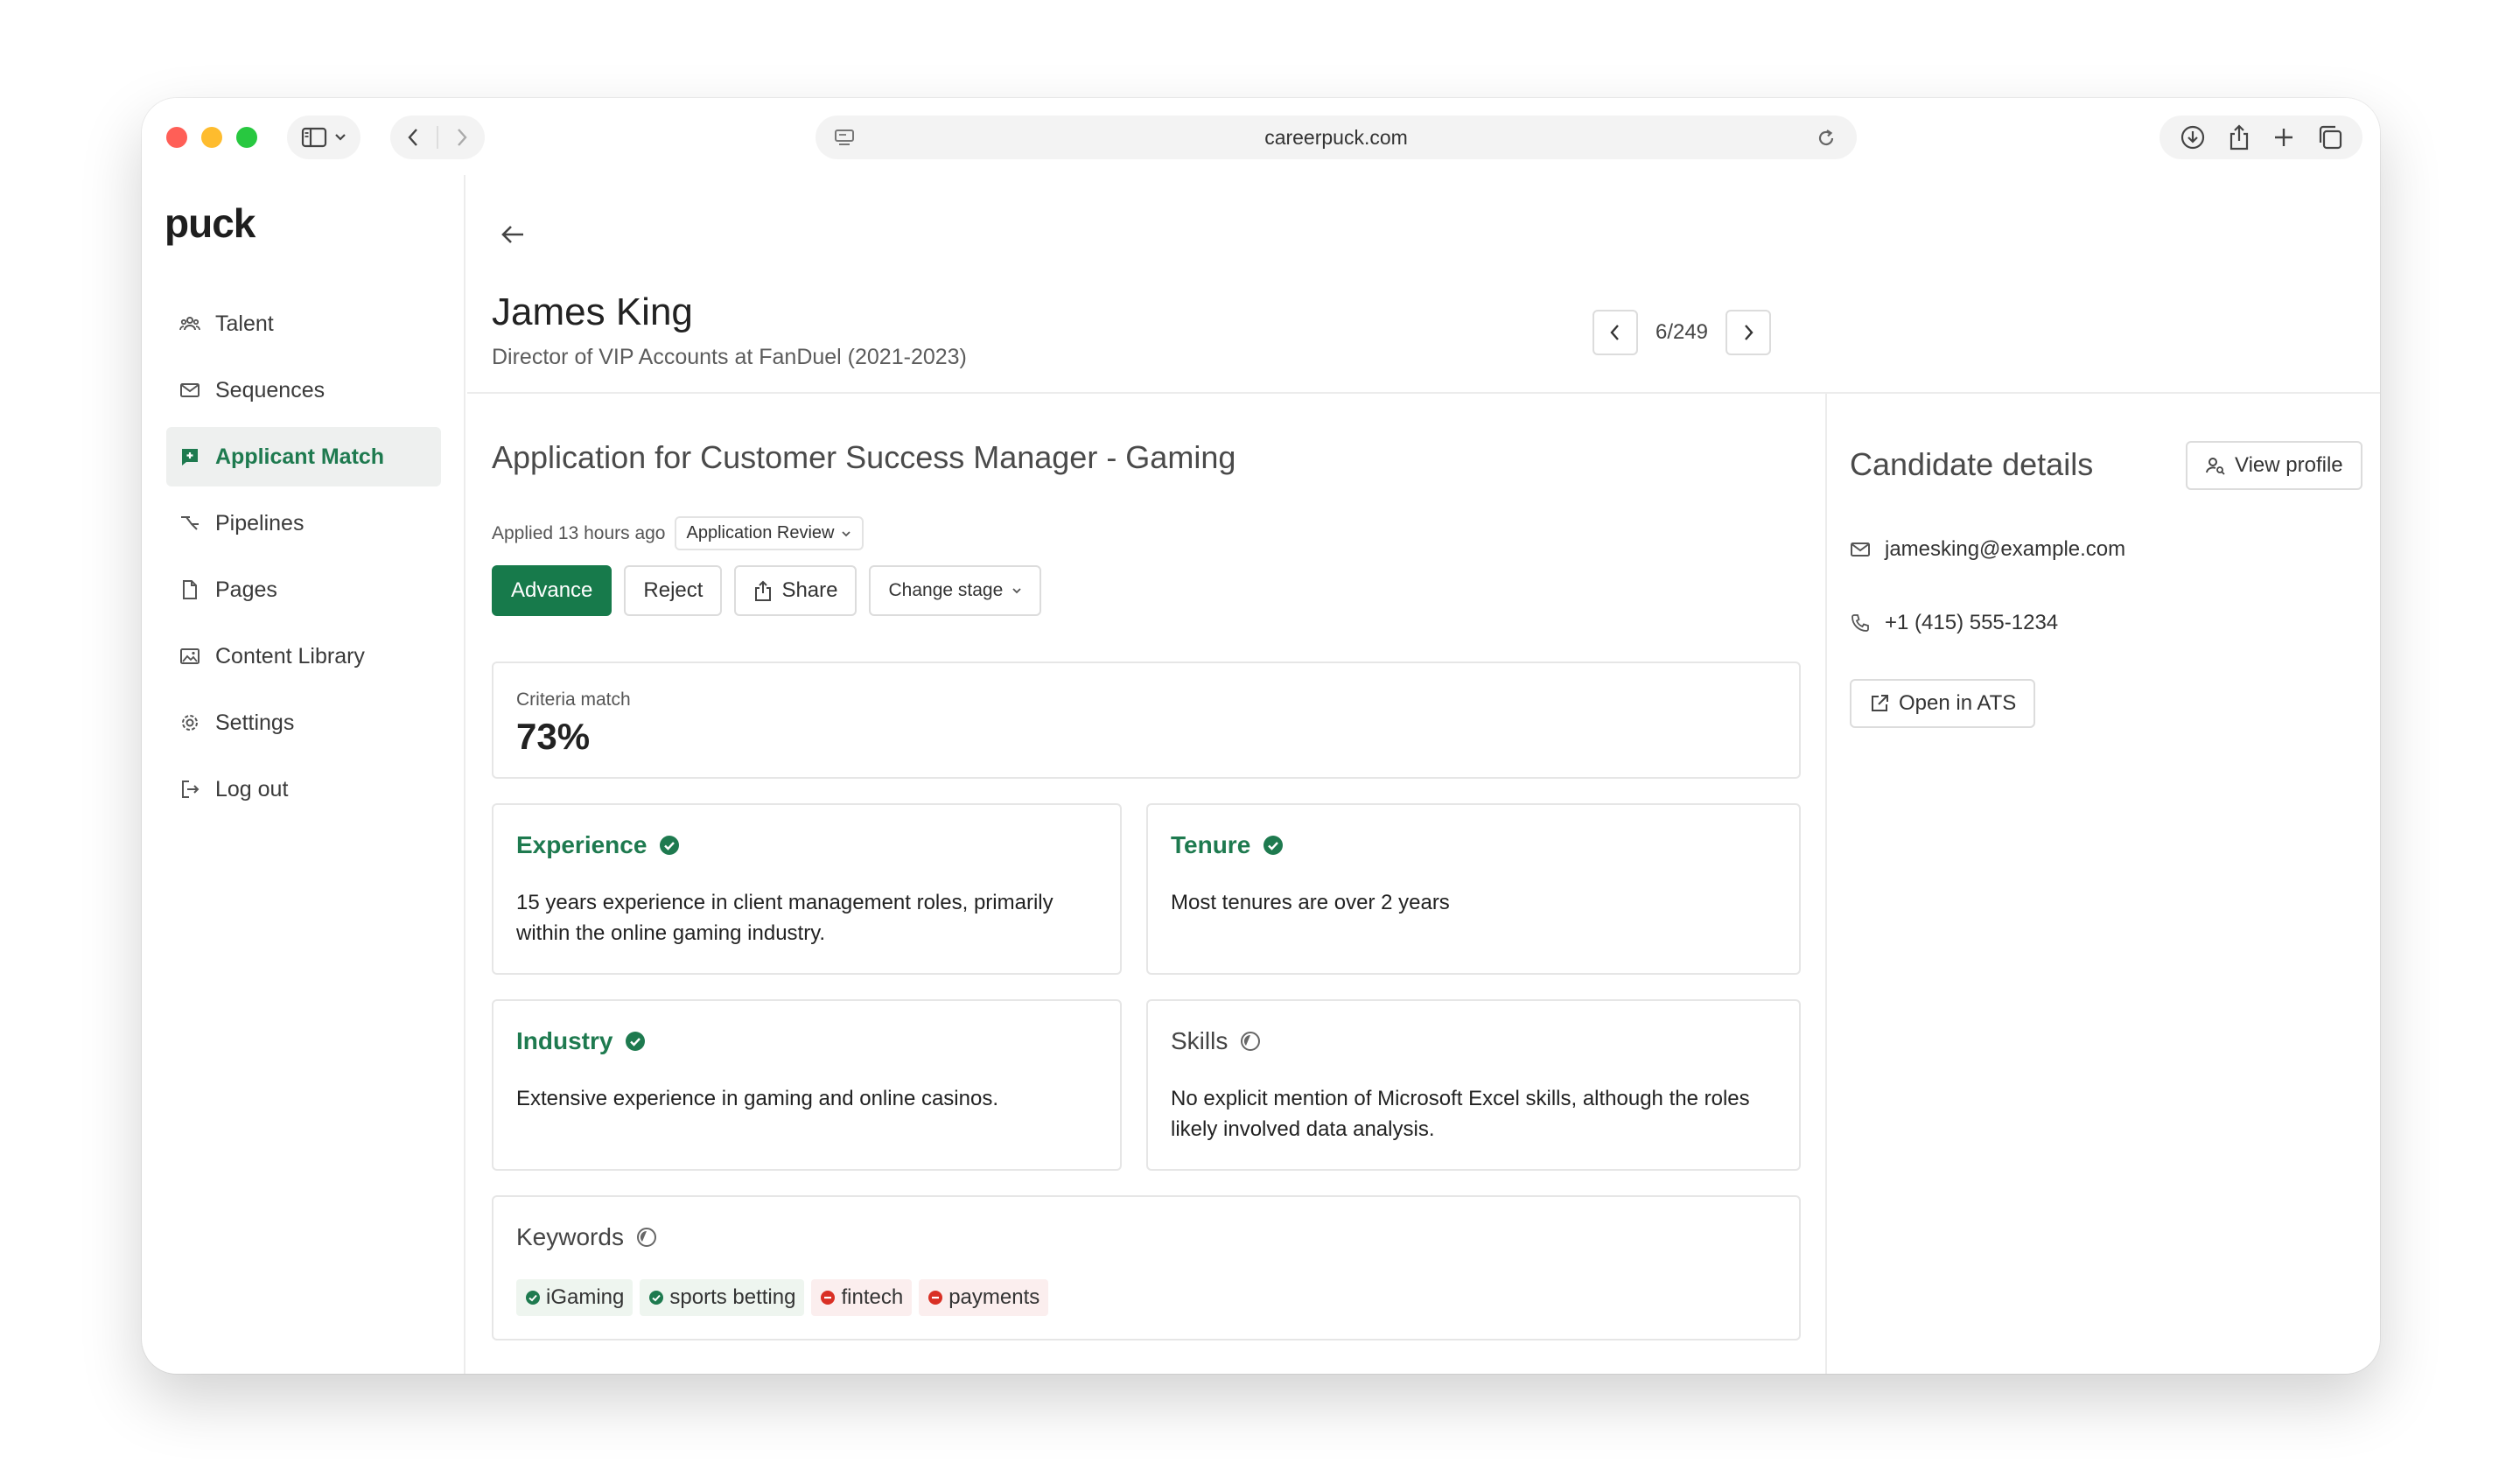 The height and width of the screenshot is (1470, 2520). Describe the element at coordinates (1826, 138) in the screenshot. I see `reload-icon` at that location.